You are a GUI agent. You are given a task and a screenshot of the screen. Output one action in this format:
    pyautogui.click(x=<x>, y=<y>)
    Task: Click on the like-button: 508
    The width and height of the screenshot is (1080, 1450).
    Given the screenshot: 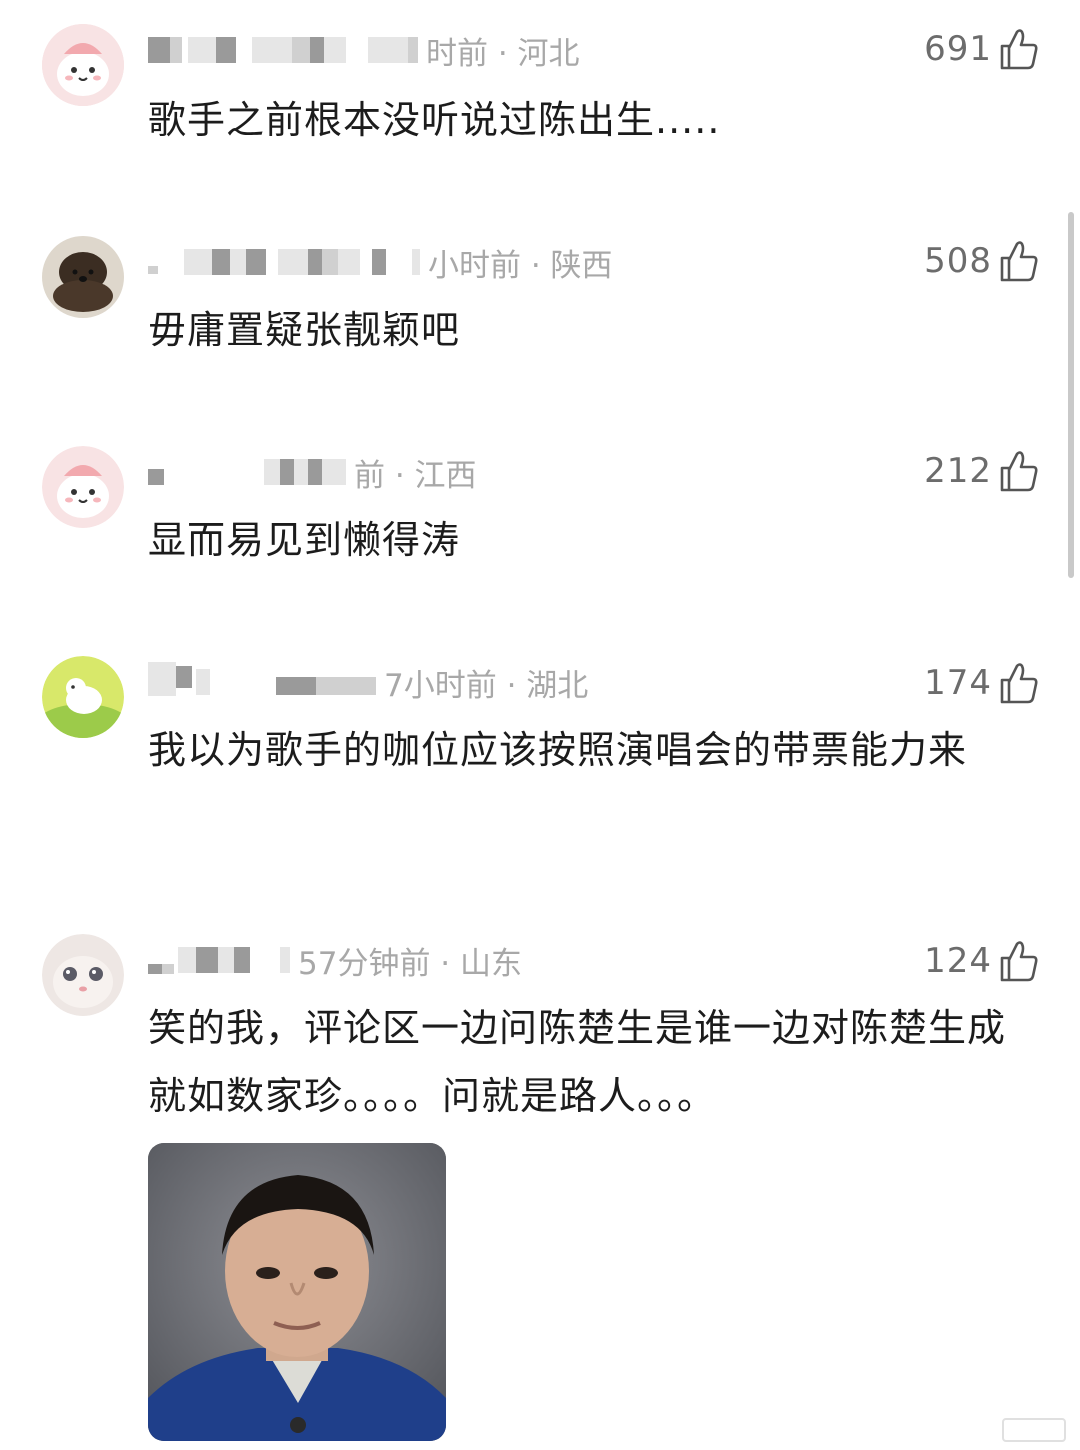 What is the action you would take?
    pyautogui.click(x=981, y=261)
    